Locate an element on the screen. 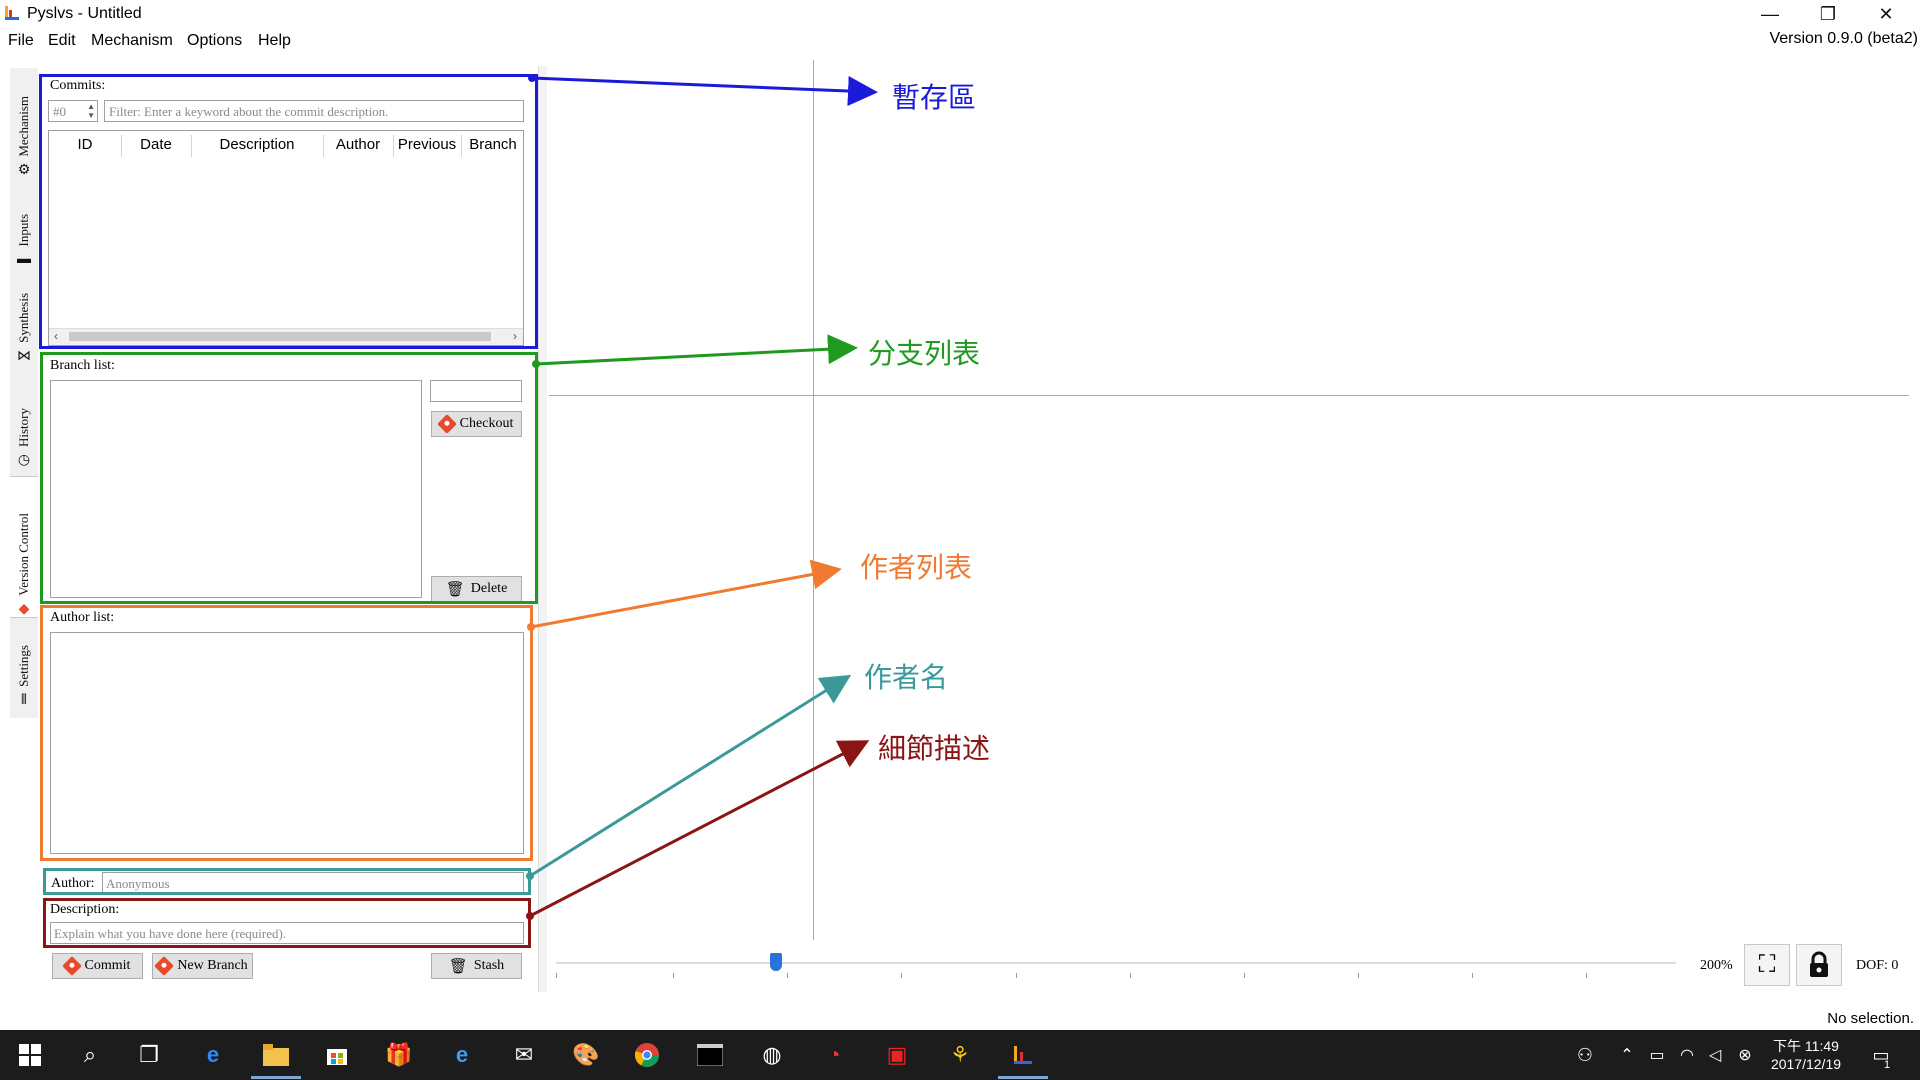  maximize-button: ❐ is located at coordinates (1828, 14).